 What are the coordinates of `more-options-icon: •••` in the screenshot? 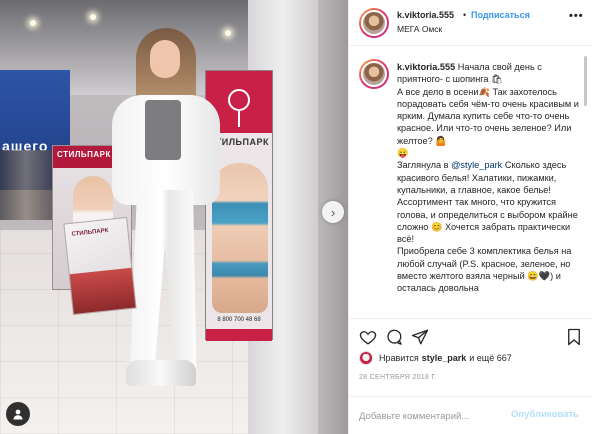 It's located at (576, 16).